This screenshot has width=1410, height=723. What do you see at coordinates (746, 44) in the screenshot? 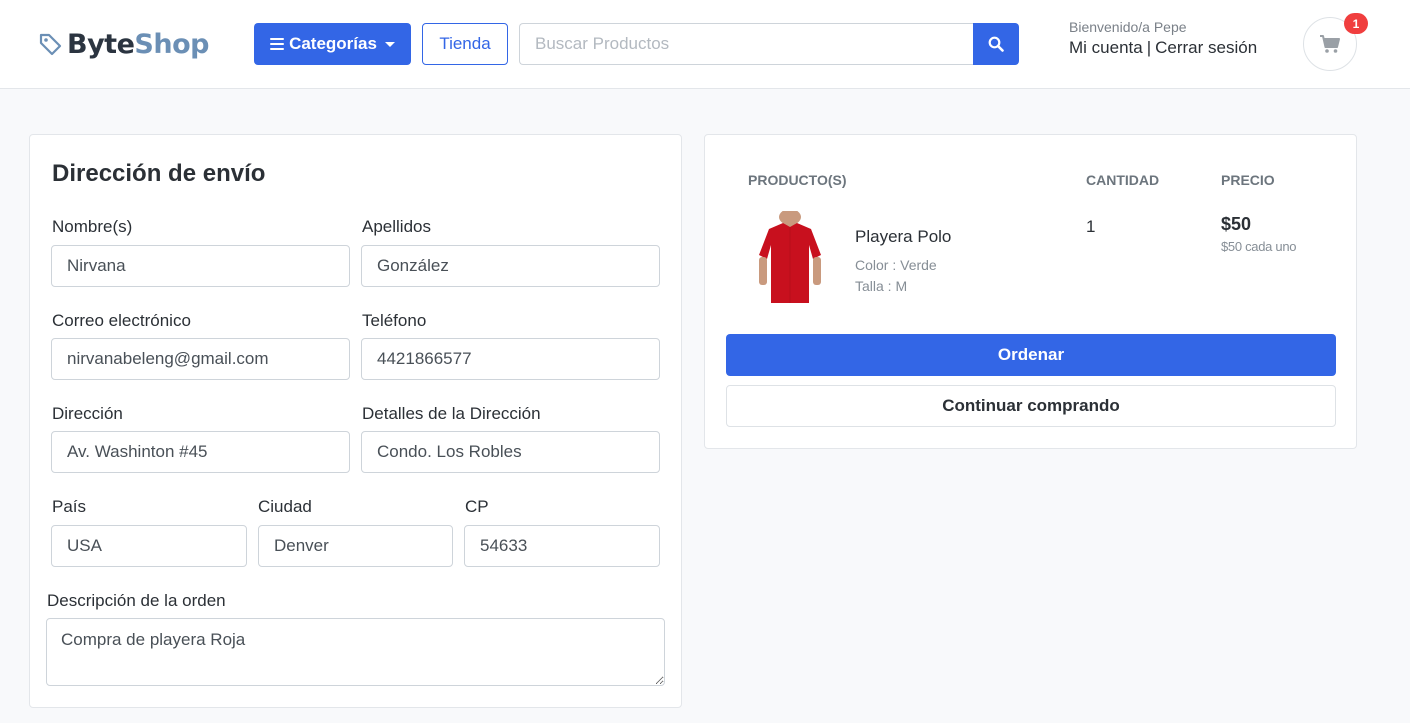
I see `search-input` at bounding box center [746, 44].